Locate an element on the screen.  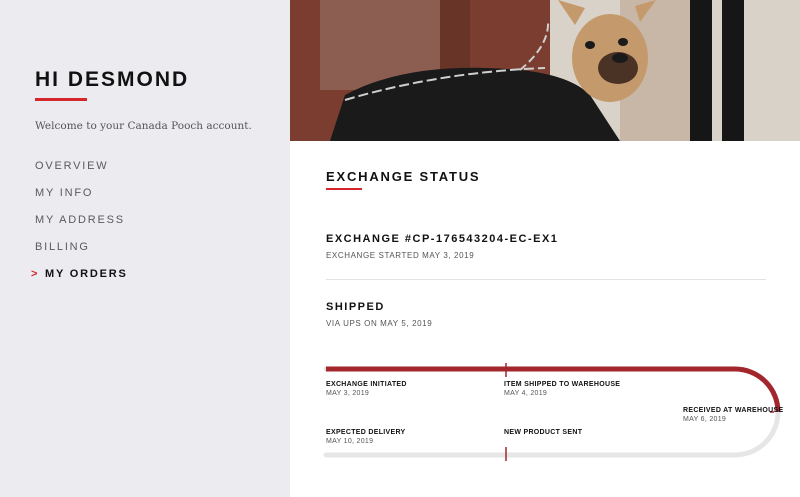
greeting-underline is located at coordinates (61, 99).